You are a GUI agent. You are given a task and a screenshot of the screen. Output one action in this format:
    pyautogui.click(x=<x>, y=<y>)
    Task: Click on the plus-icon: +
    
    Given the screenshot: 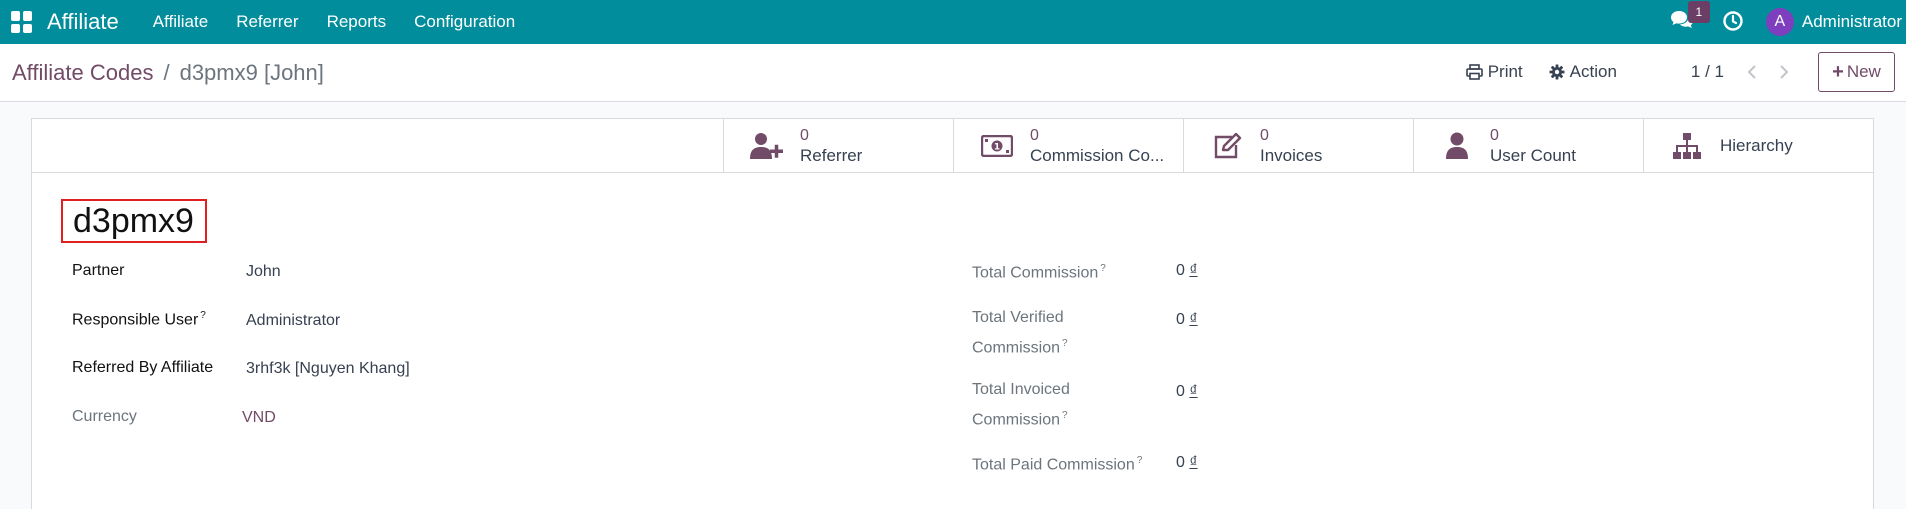 What is the action you would take?
    pyautogui.click(x=1838, y=72)
    